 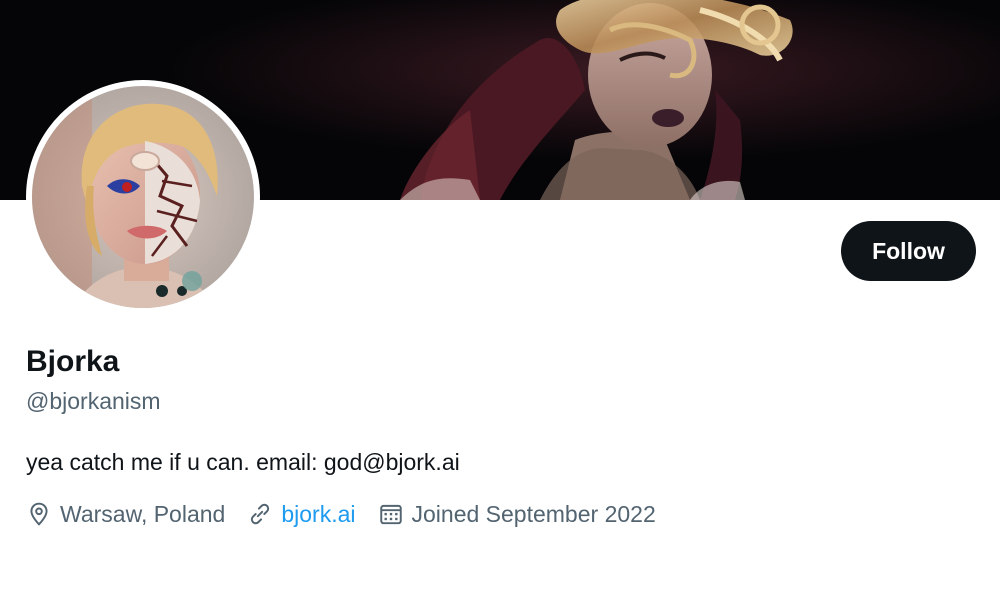 I want to click on website-link: bjork.ai, so click(x=318, y=514).